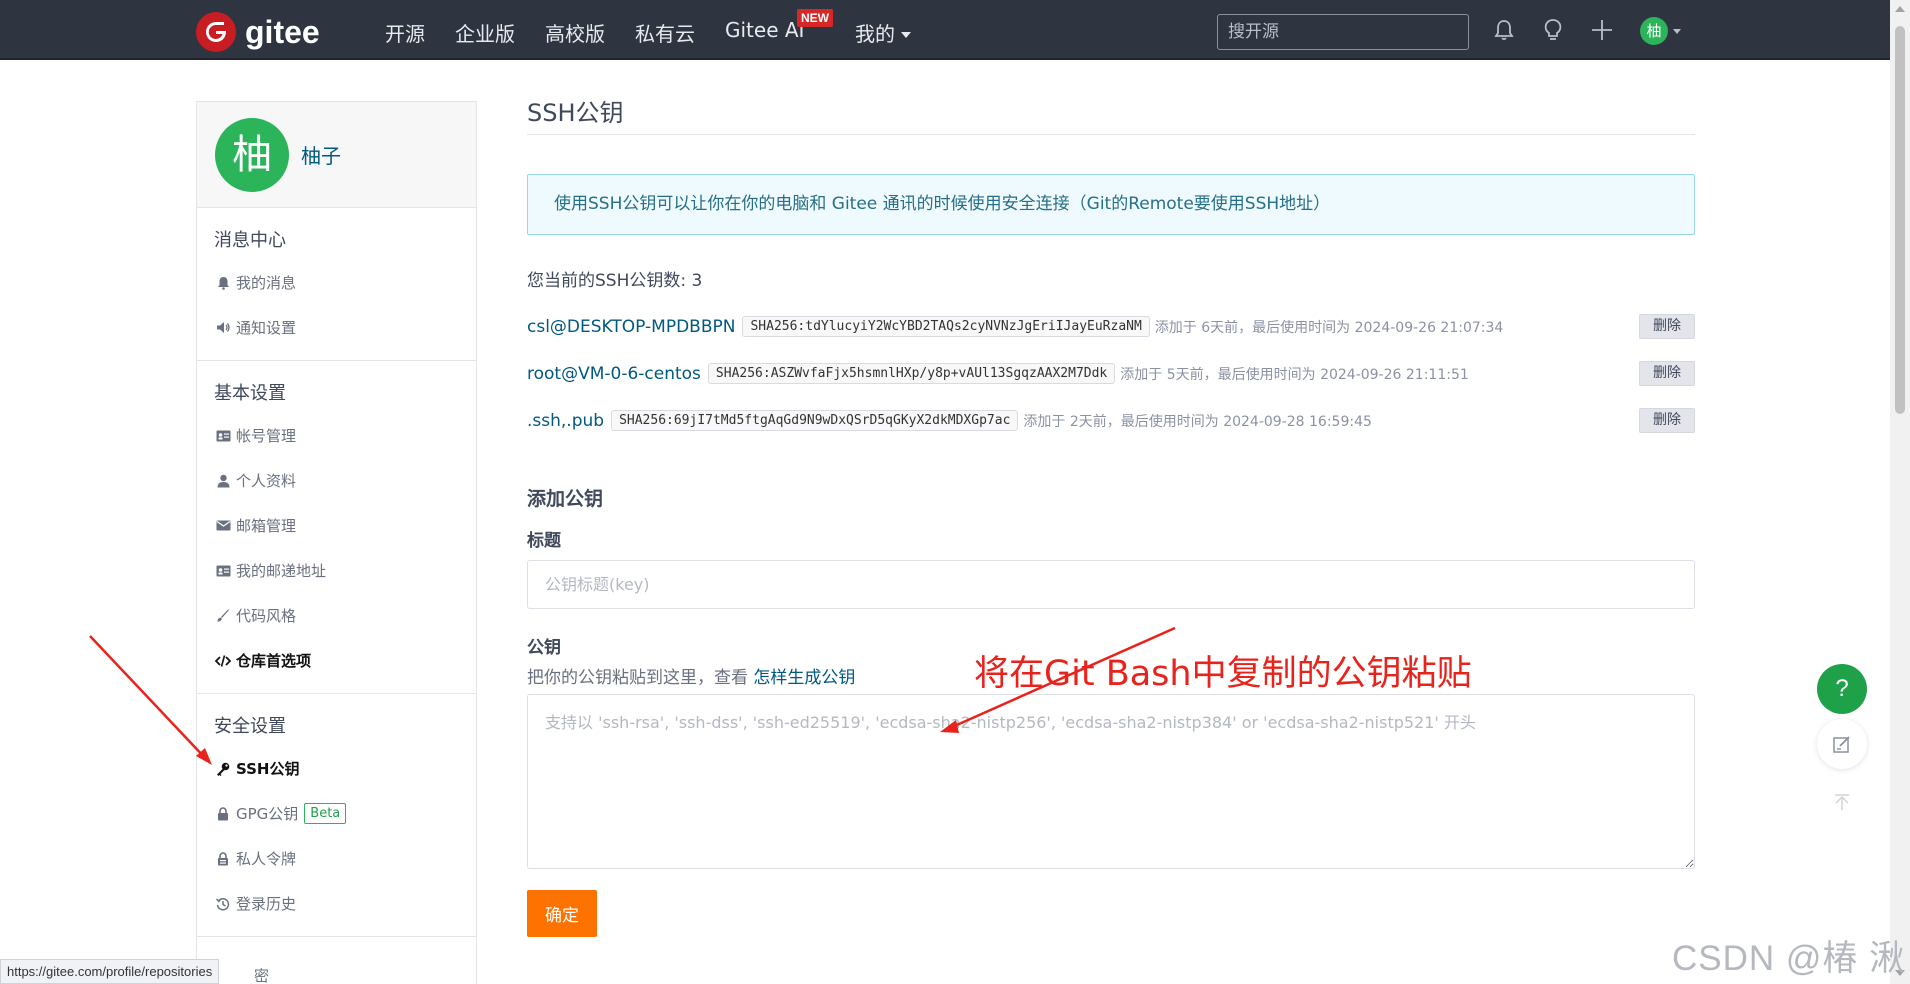 The image size is (1910, 984). Describe the element at coordinates (336, 903) in the screenshot. I see `sidebar-item-login-history: 登录历史` at that location.